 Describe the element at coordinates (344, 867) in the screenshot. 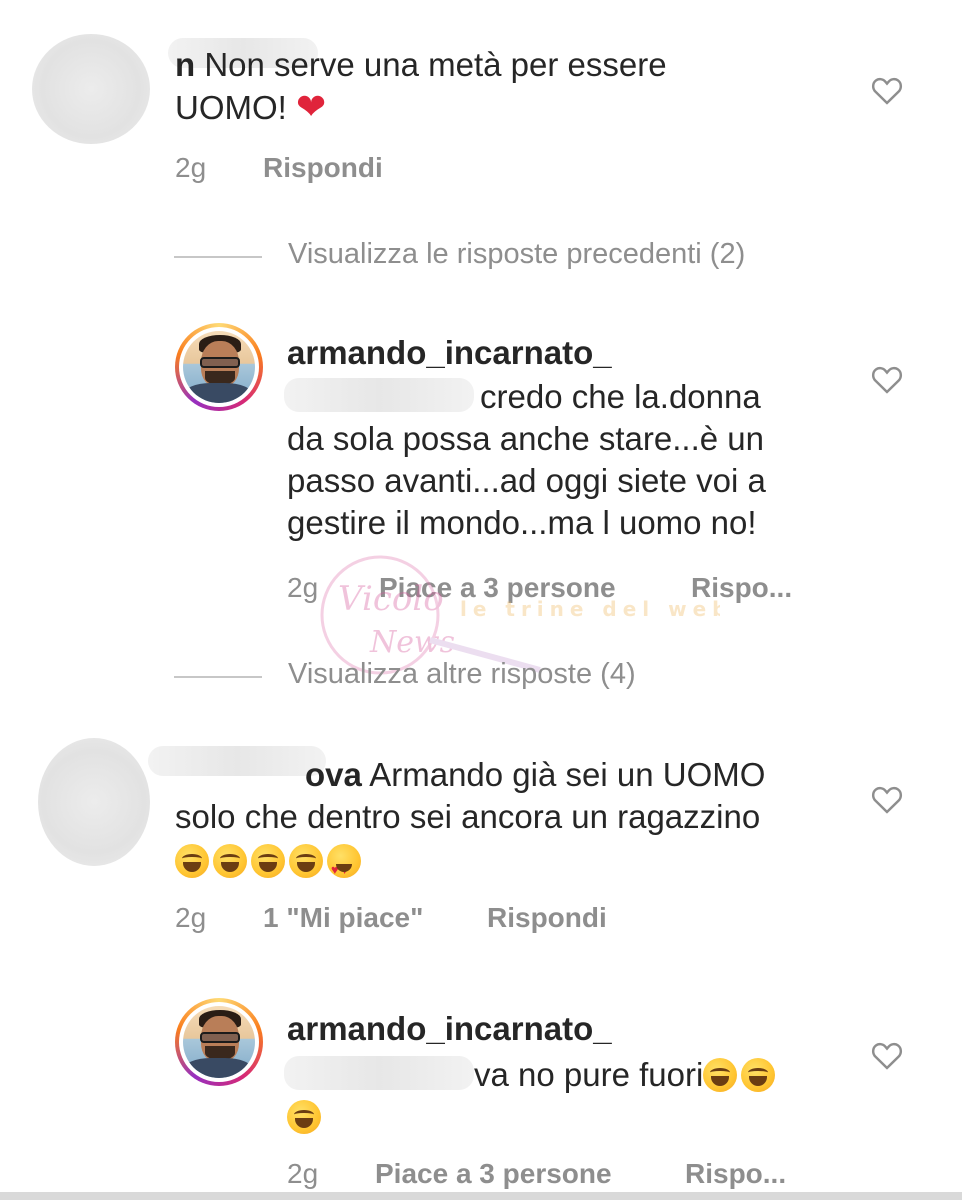

I see `heart-eyes-emoji` at that location.